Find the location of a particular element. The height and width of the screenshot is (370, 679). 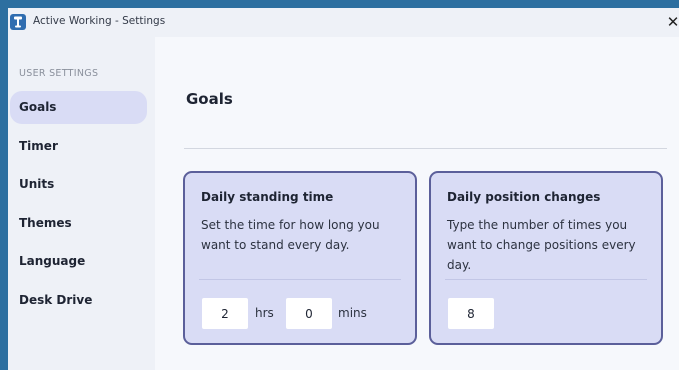

sidebar-item-themes: Themes is located at coordinates (78, 223).